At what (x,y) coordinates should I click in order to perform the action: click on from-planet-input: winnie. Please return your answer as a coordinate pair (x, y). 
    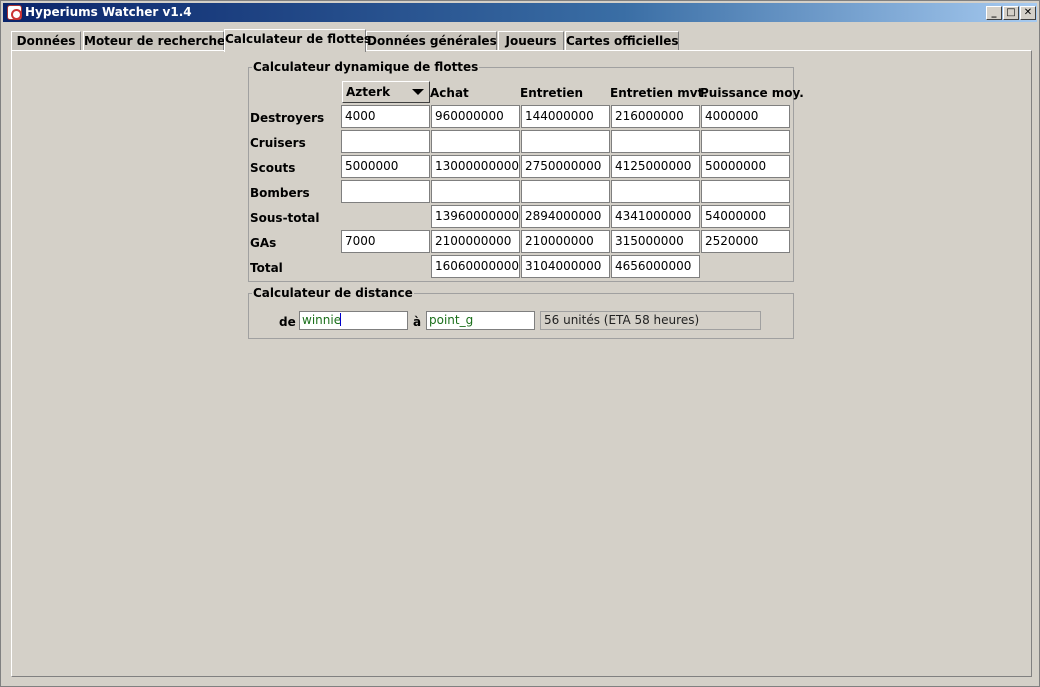
    Looking at the image, I should click on (353, 320).